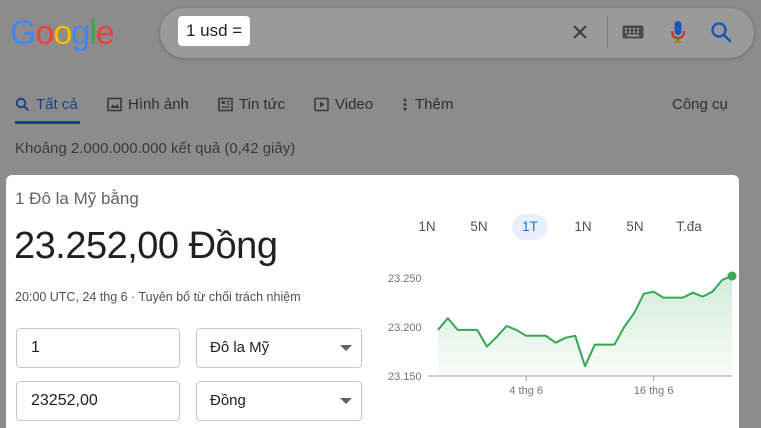 This screenshot has height=428, width=761. What do you see at coordinates (158, 104) in the screenshot?
I see `tab-images-label: Hình ảnh` at bounding box center [158, 104].